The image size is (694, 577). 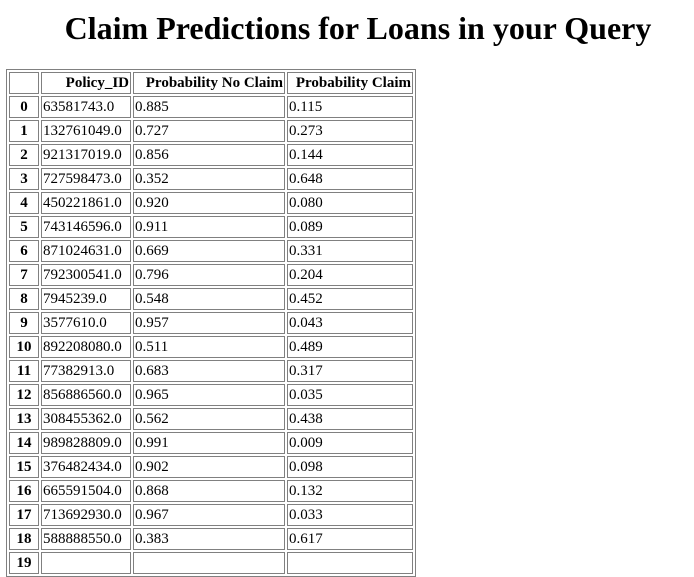 What do you see at coordinates (24, 323) in the screenshot?
I see `row-index: 9` at bounding box center [24, 323].